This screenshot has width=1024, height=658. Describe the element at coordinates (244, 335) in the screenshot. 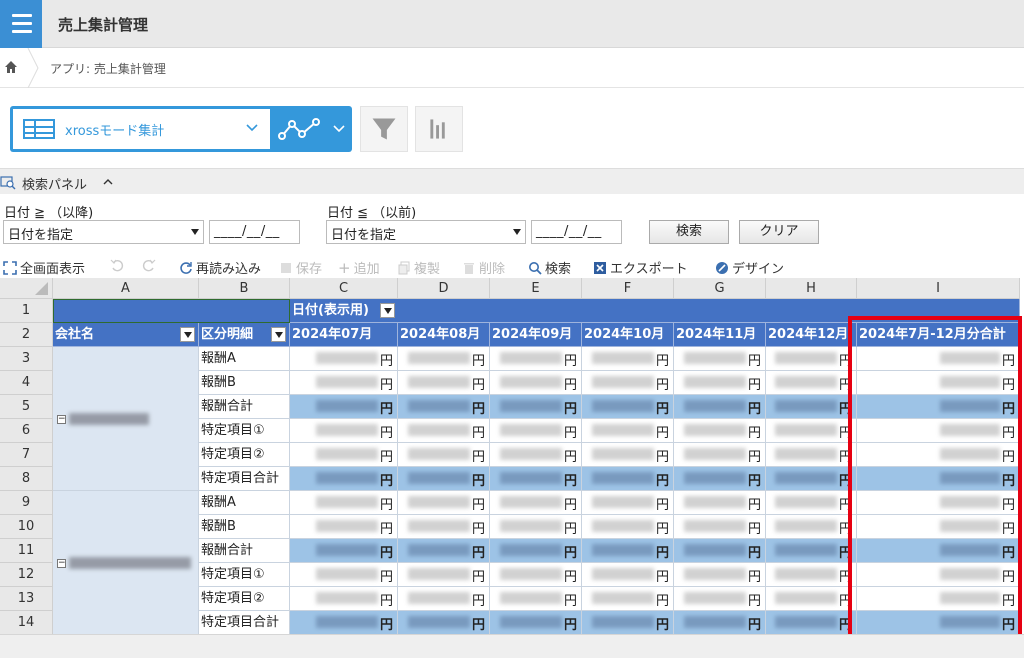

I see `category-header: 区分明細` at that location.